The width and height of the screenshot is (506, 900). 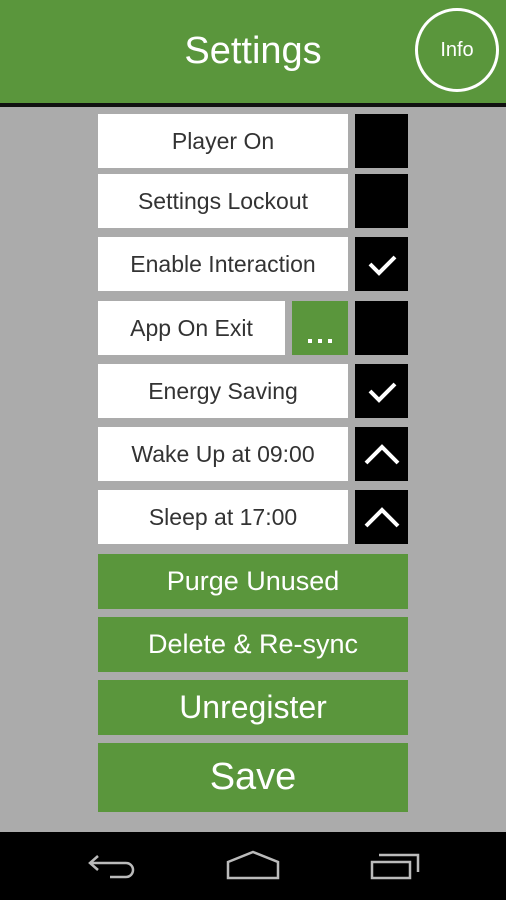 I want to click on setting-app-on-exit: App On Exit, so click(x=253, y=328).